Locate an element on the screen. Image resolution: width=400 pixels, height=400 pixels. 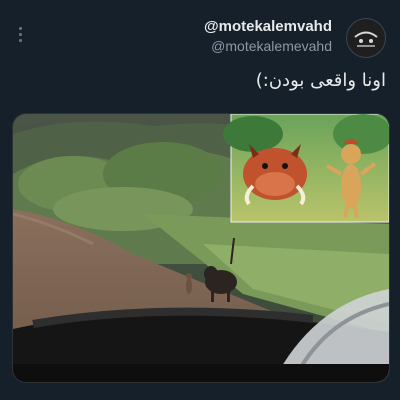
author-names: @motekalemvahd @motekalemevahd is located at coordinates (268, 37).